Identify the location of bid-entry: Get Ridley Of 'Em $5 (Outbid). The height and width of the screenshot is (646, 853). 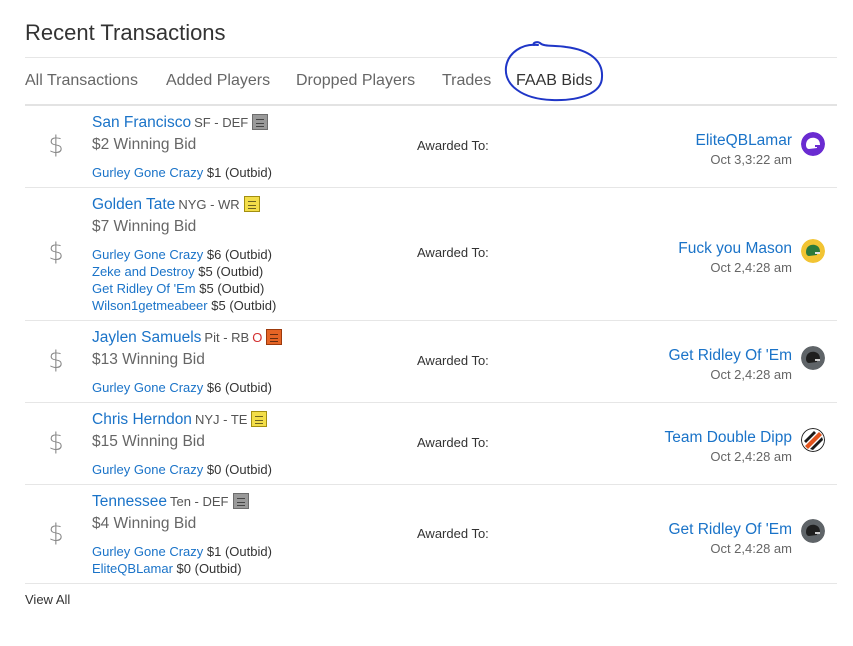
(184, 288).